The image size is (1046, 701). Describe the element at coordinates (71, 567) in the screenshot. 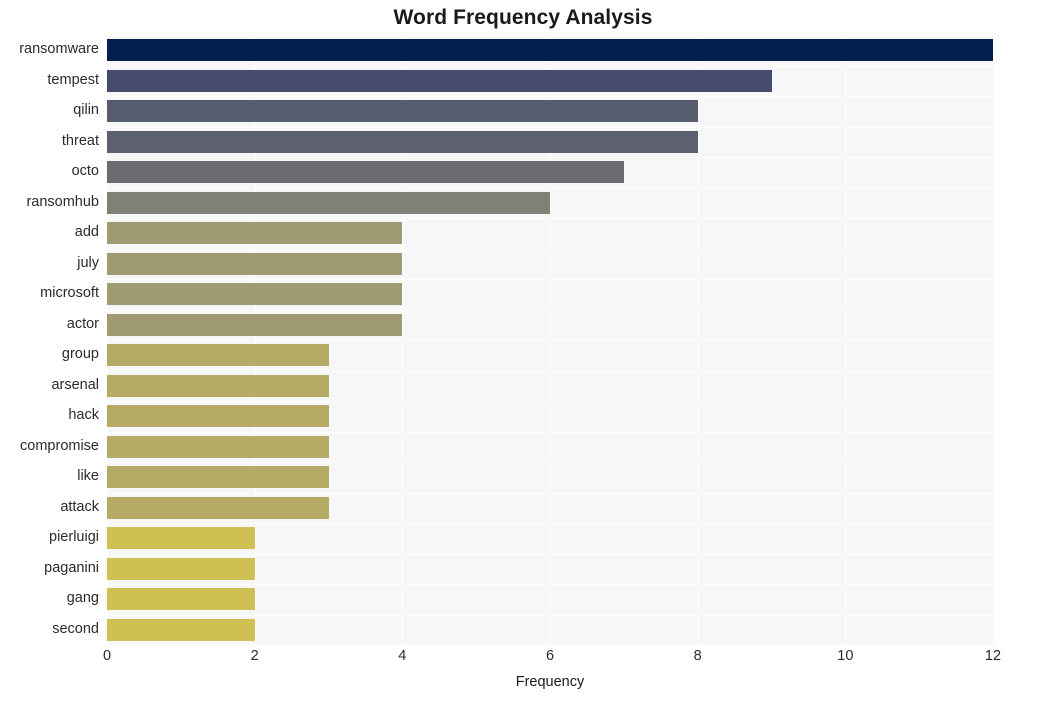

I see `y-tick-label: paganini` at that location.